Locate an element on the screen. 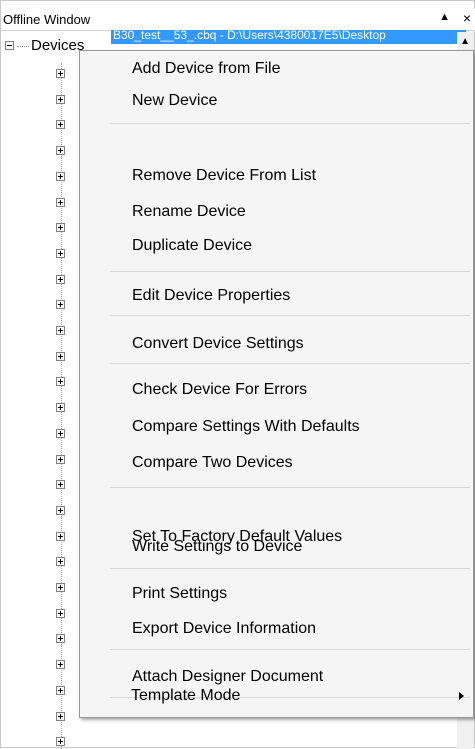  close-icon: × is located at coordinates (467, 18).